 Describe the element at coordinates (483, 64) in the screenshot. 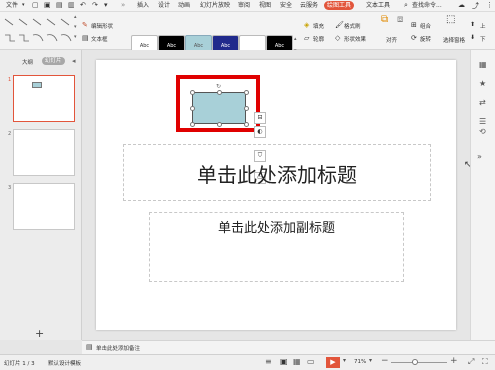

I see `property-icon: ▦` at that location.